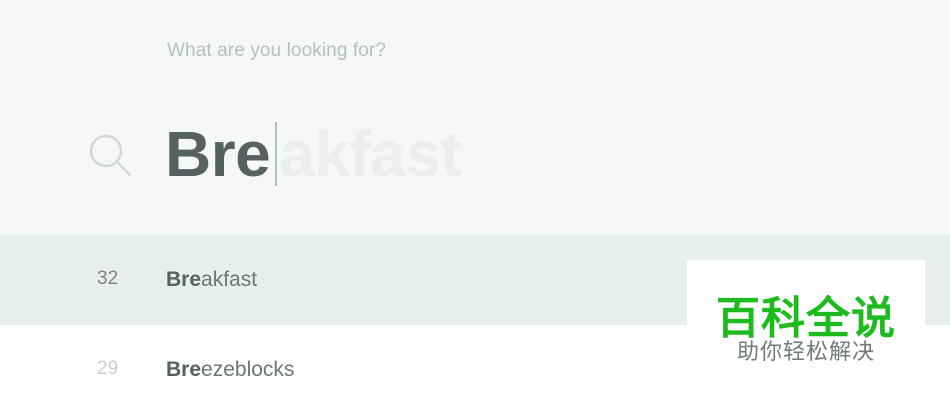 Image resolution: width=950 pixels, height=415 pixels. I want to click on result-title: Breakfast, so click(211, 280).